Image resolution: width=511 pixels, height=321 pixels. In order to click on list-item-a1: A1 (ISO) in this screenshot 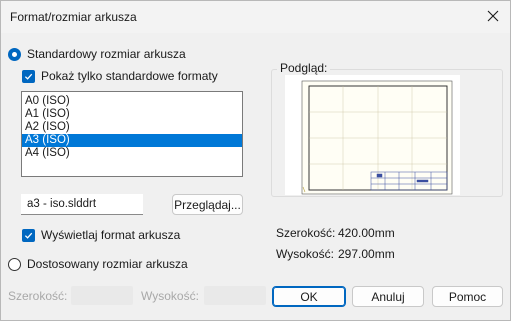, I will do `click(132, 114)`.